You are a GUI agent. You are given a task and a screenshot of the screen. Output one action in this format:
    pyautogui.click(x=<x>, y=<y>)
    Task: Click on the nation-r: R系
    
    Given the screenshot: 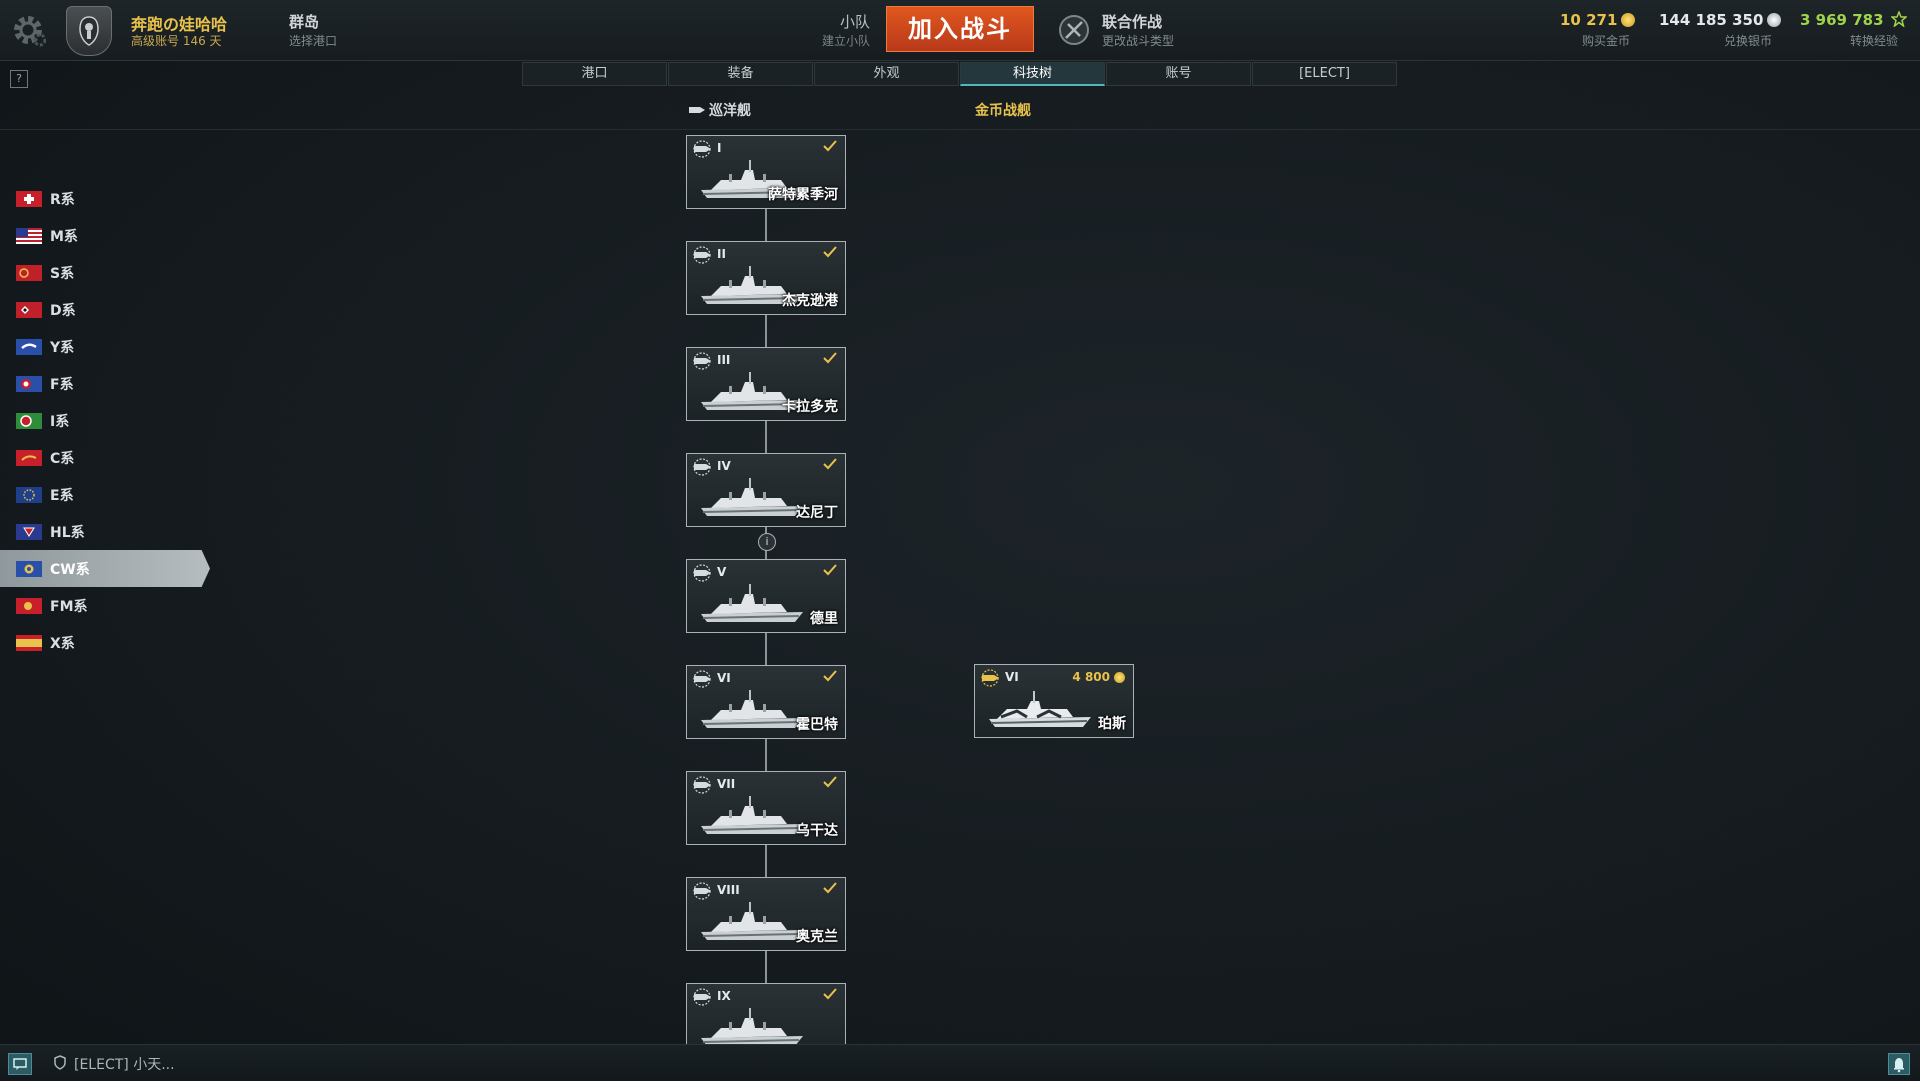 What is the action you would take?
    pyautogui.click(x=105, y=198)
    